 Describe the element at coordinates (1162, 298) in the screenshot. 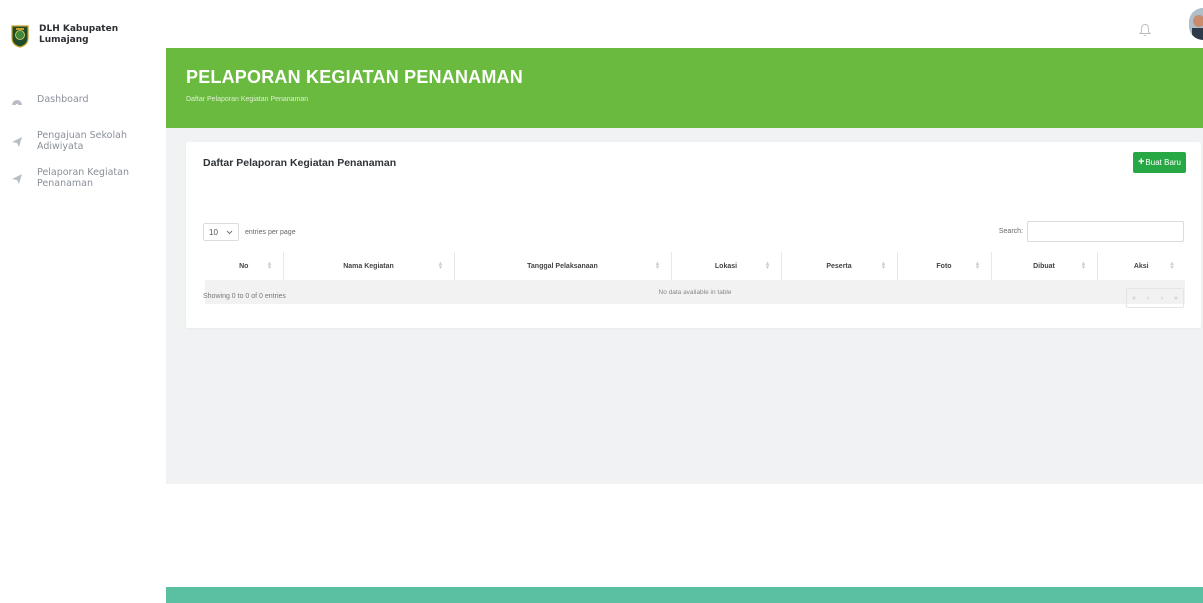

I see `next-page-button: ›` at that location.